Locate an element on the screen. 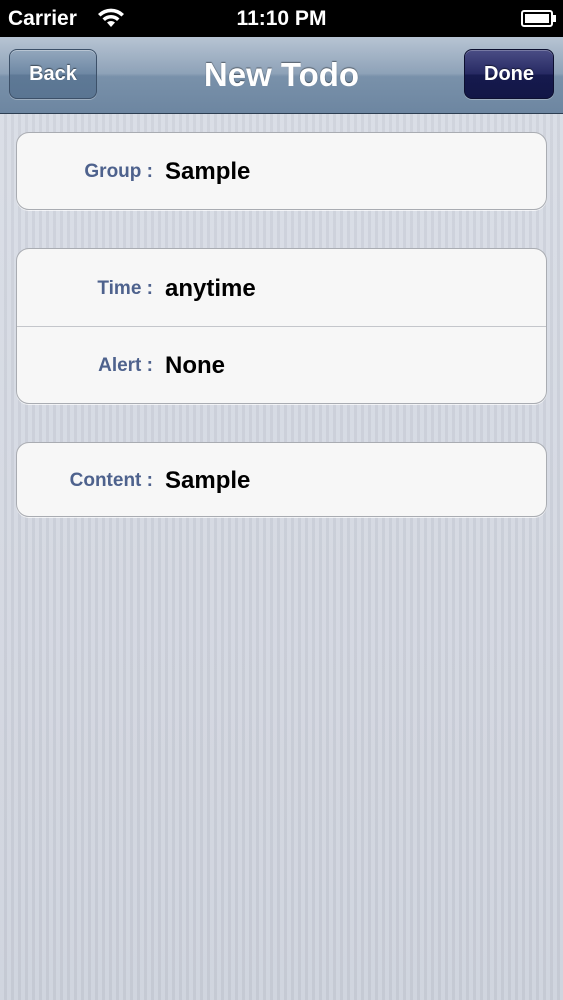 This screenshot has height=1000, width=563. schedule-section: Time : anytime Alert : None is located at coordinates (281, 326).